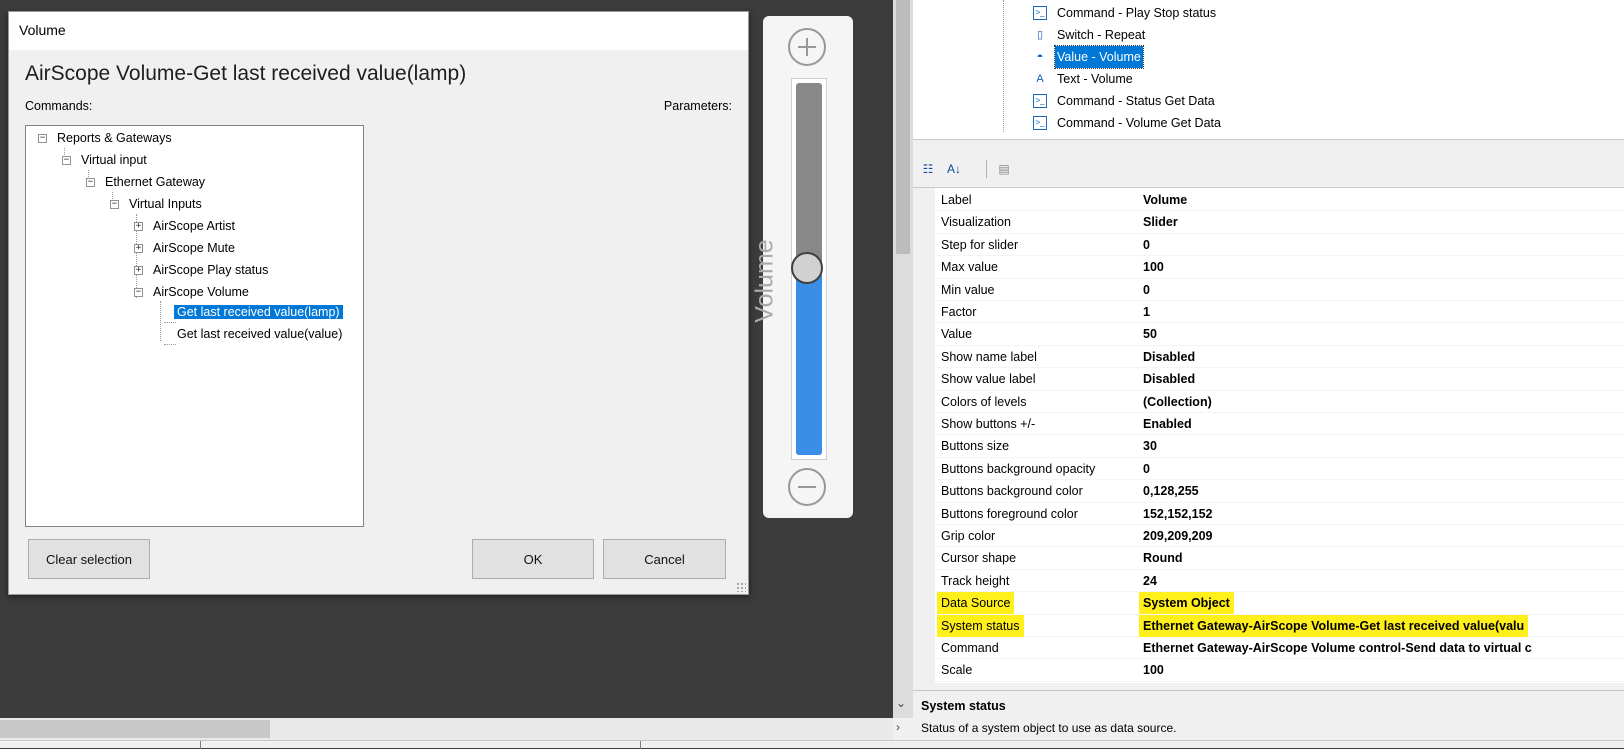 This screenshot has width=1624, height=749. Describe the element at coordinates (1279, 245) in the screenshot. I see `property-row: Step for slider 0` at that location.